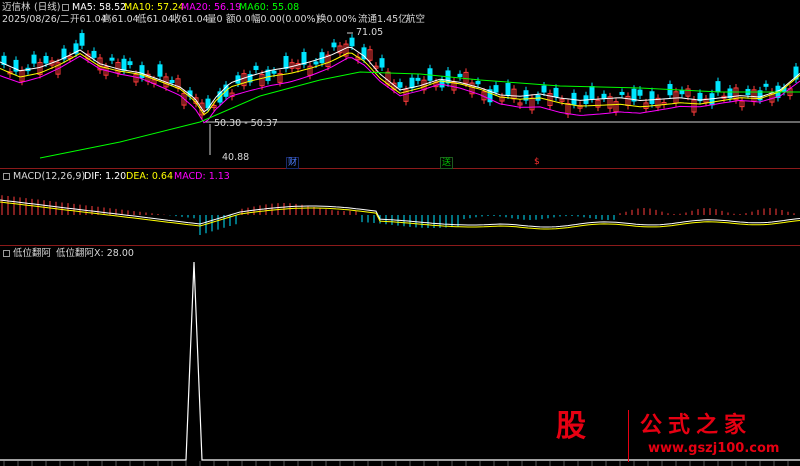 This screenshot has width=800, height=466. What do you see at coordinates (6, 253) in the screenshot?
I see `indicator-settings-icon` at bounding box center [6, 253].